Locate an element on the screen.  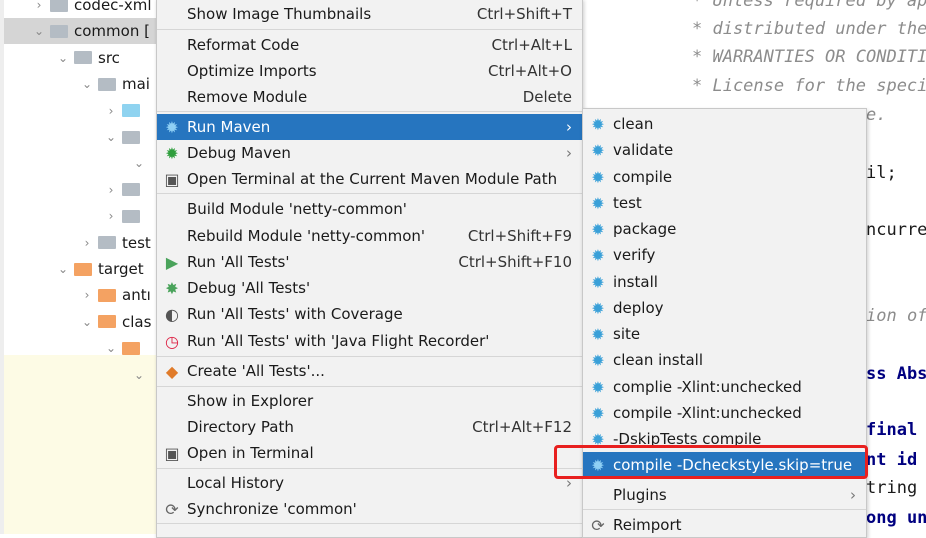
menu-item-label: Debug Maven is located at coordinates (239, 153).